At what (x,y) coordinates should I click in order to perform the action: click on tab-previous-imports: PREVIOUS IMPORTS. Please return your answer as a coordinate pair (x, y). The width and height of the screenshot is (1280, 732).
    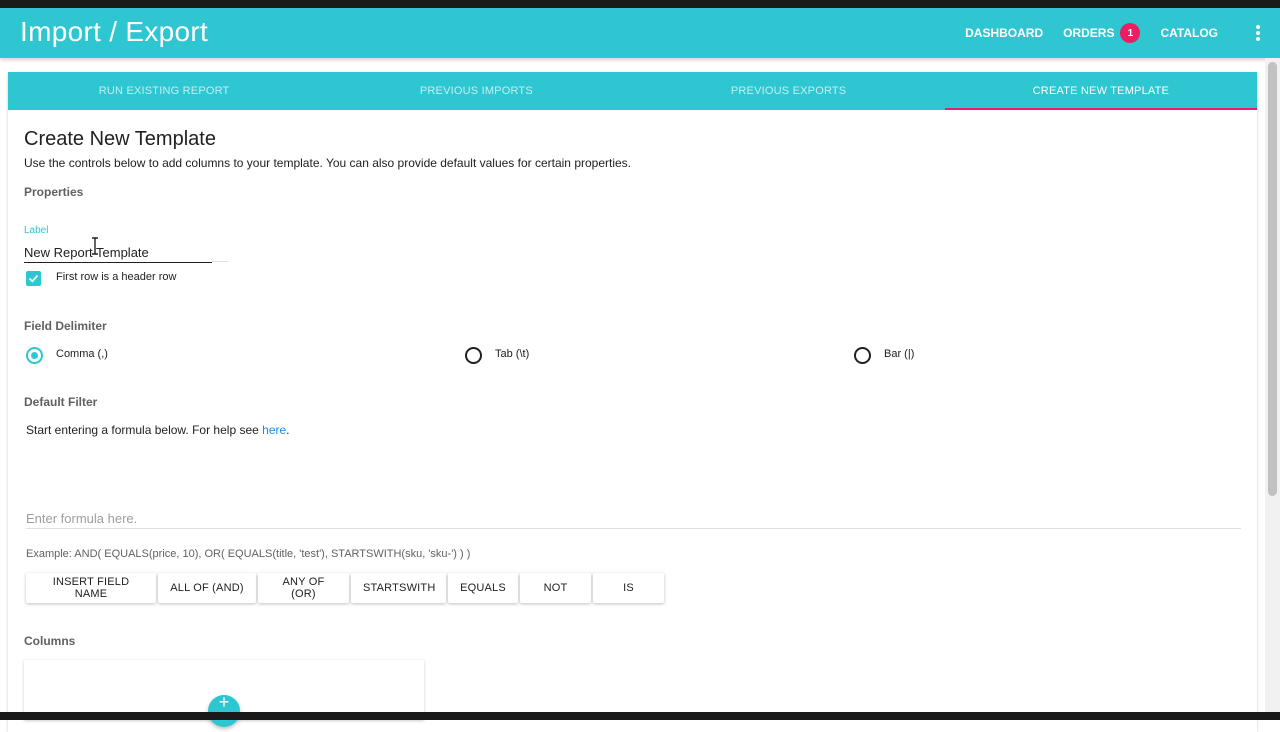
    Looking at the image, I should click on (476, 91).